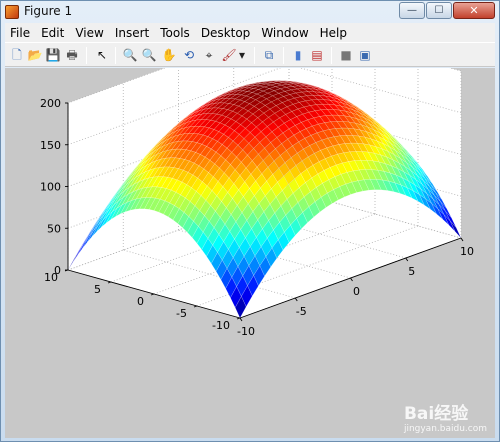  I want to click on show-plot-tools-icon: ▣, so click(365, 55).